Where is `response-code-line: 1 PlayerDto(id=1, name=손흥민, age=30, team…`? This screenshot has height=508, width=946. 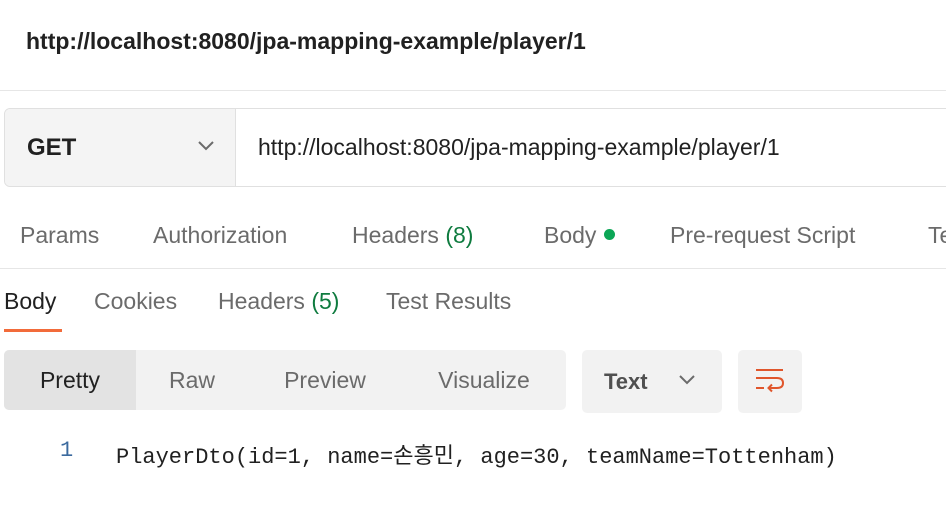
response-code-line: 1 PlayerDto(id=1, name=손흥민, age=30, team… is located at coordinates (473, 453).